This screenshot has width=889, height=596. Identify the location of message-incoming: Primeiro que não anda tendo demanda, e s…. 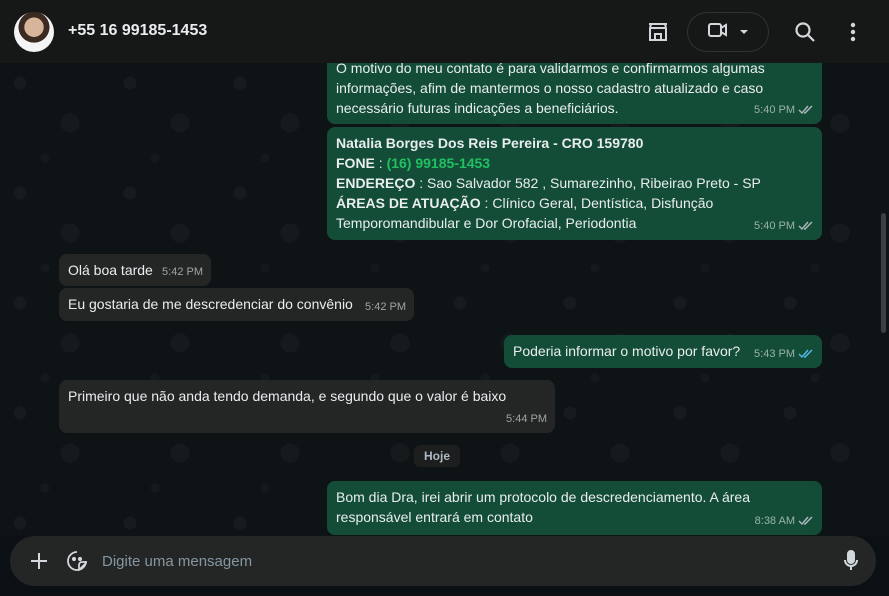
(307, 406).